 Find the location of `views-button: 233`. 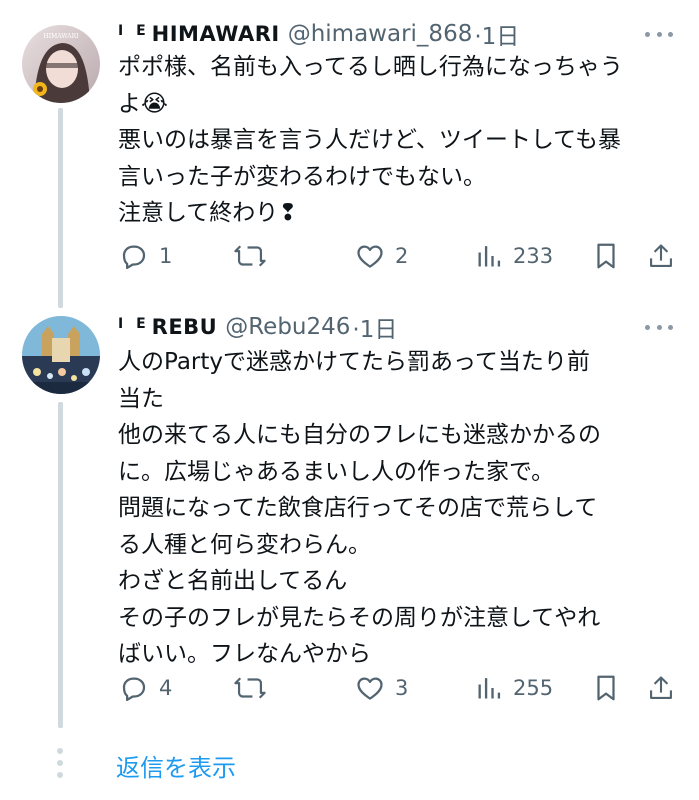

views-button: 233 is located at coordinates (514, 256).